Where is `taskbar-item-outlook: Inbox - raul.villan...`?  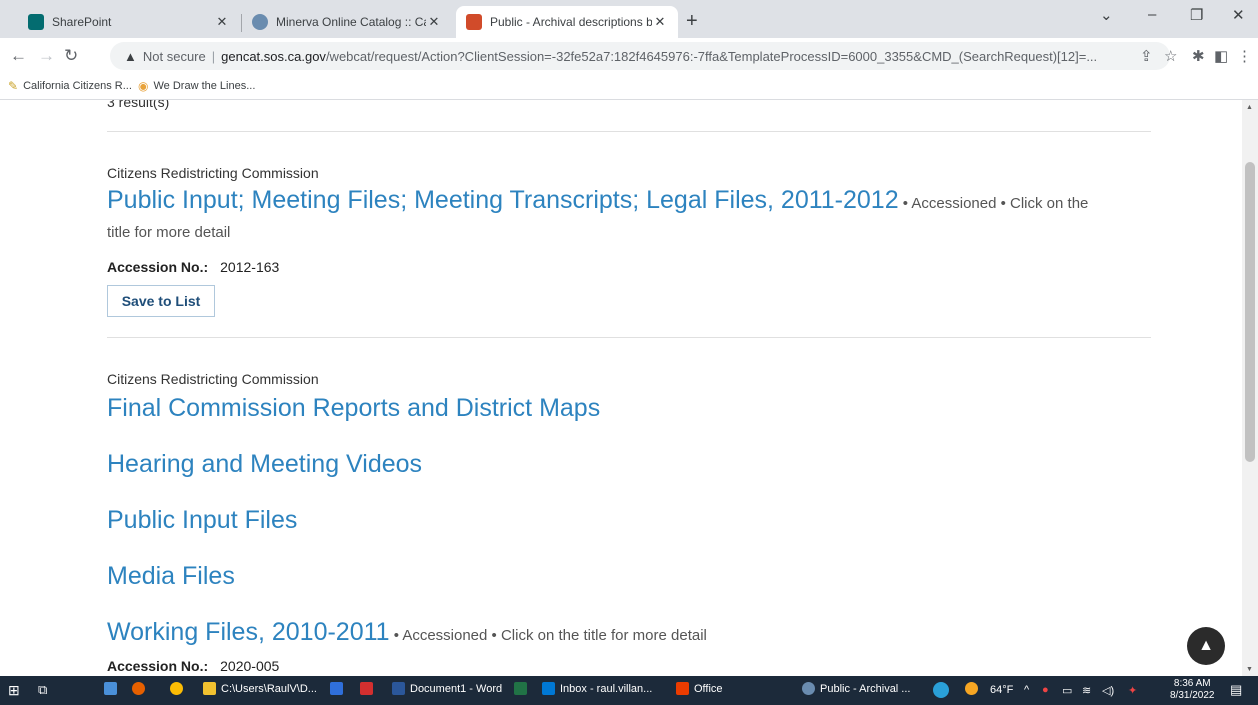
taskbar-item-outlook: Inbox - raul.villan... is located at coordinates (597, 688).